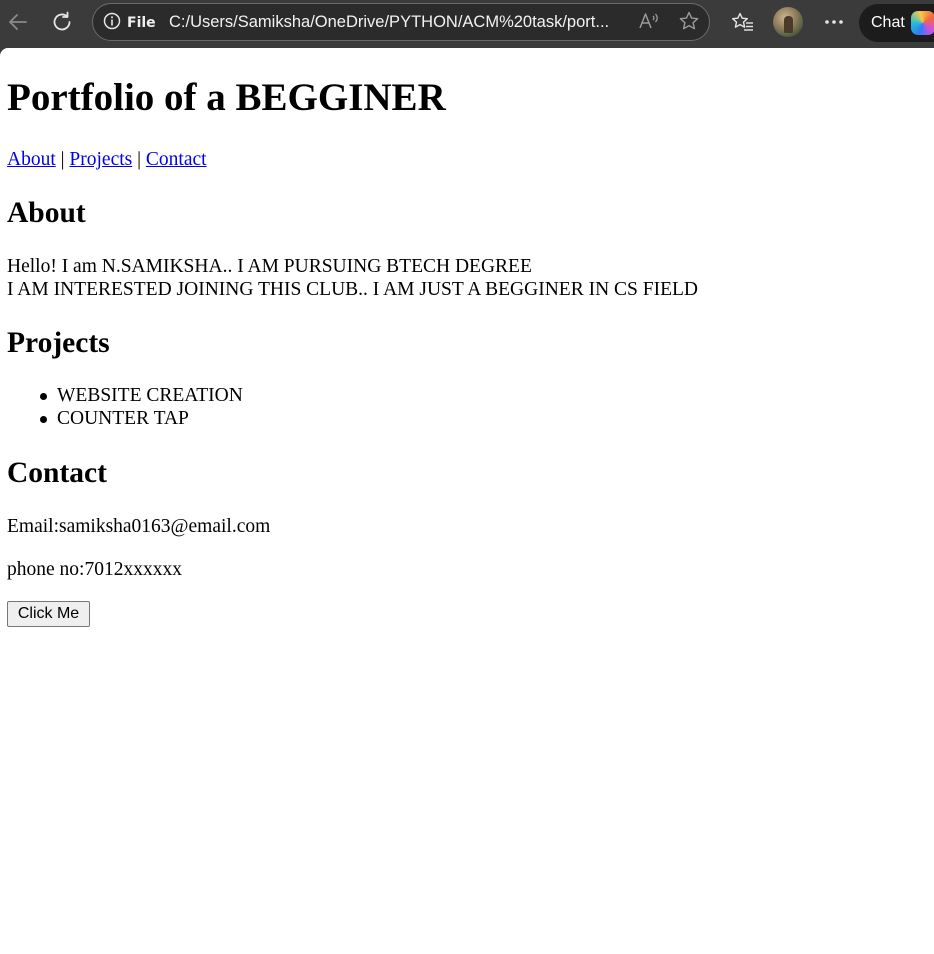 This screenshot has height=954, width=934. What do you see at coordinates (141, 418) in the screenshot?
I see `list-item: COUNTER TAP` at bounding box center [141, 418].